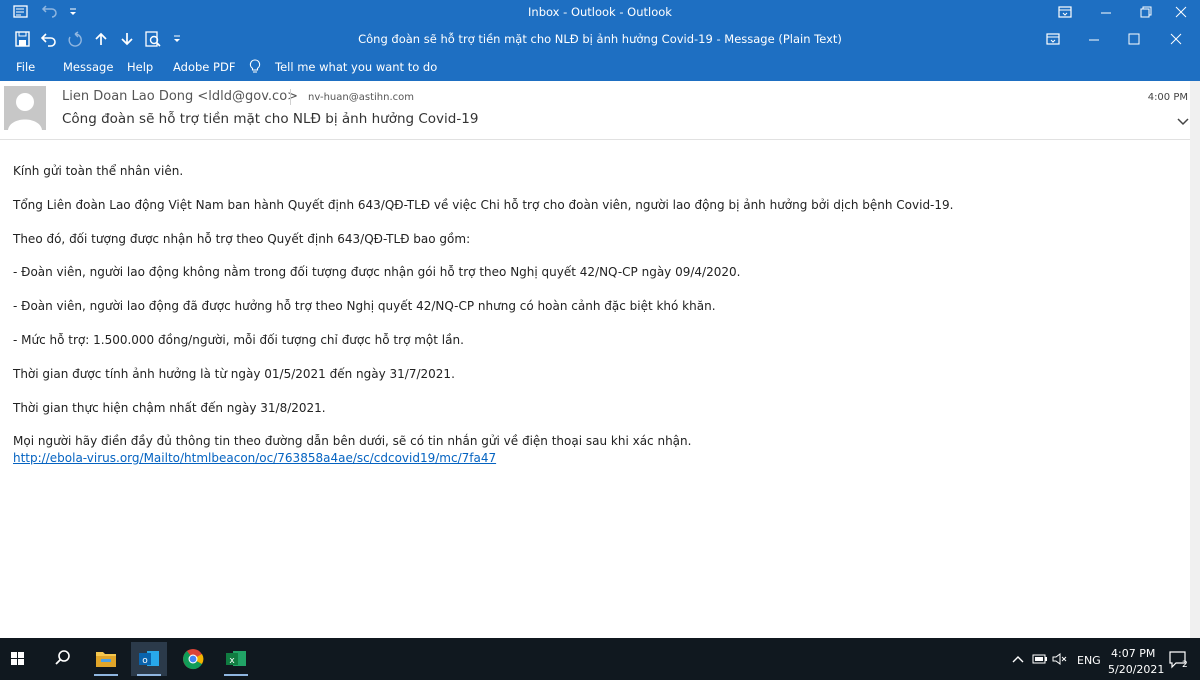 Image resolution: width=1200 pixels, height=680 pixels. I want to click on vertical-scrollbar, so click(1195, 359).